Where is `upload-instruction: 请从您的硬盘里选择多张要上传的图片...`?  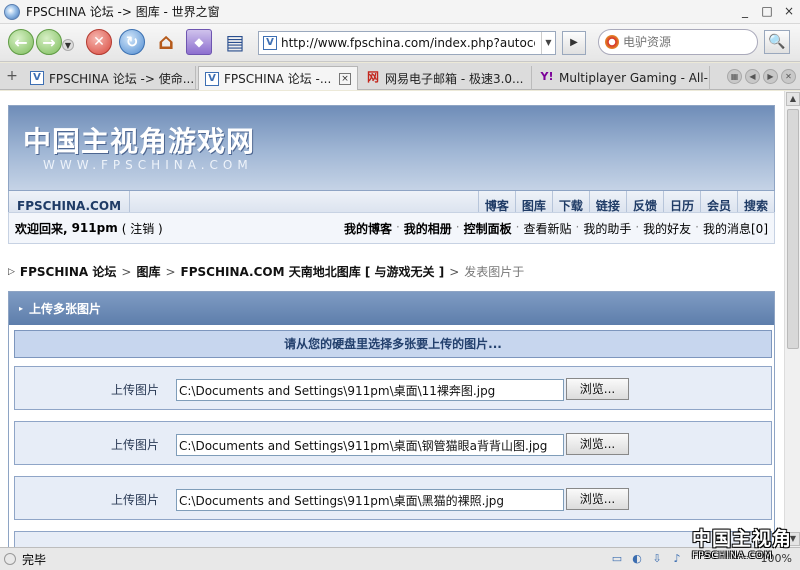 upload-instruction: 请从您的硬盘里选择多张要上传的图片... is located at coordinates (393, 344).